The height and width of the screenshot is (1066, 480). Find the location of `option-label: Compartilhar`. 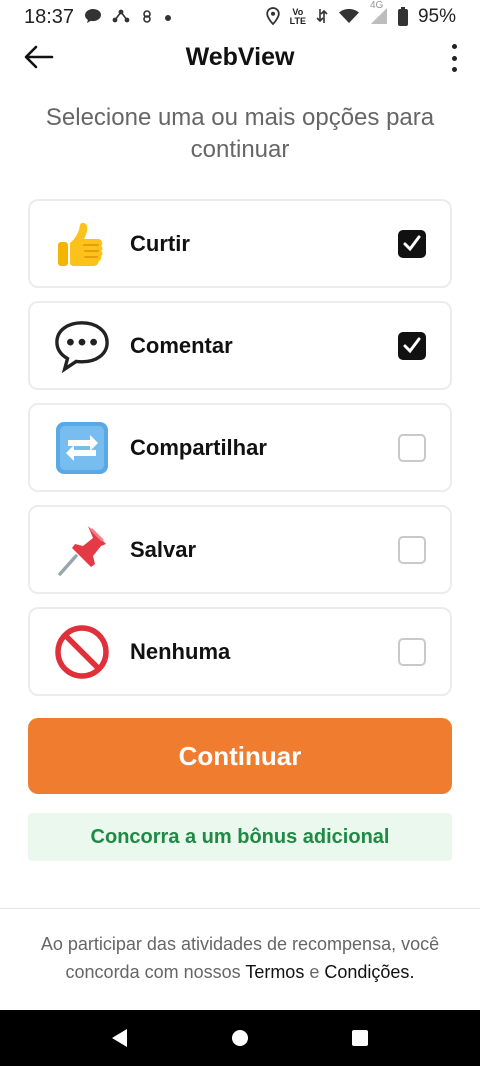

option-label: Compartilhar is located at coordinates (198, 447).